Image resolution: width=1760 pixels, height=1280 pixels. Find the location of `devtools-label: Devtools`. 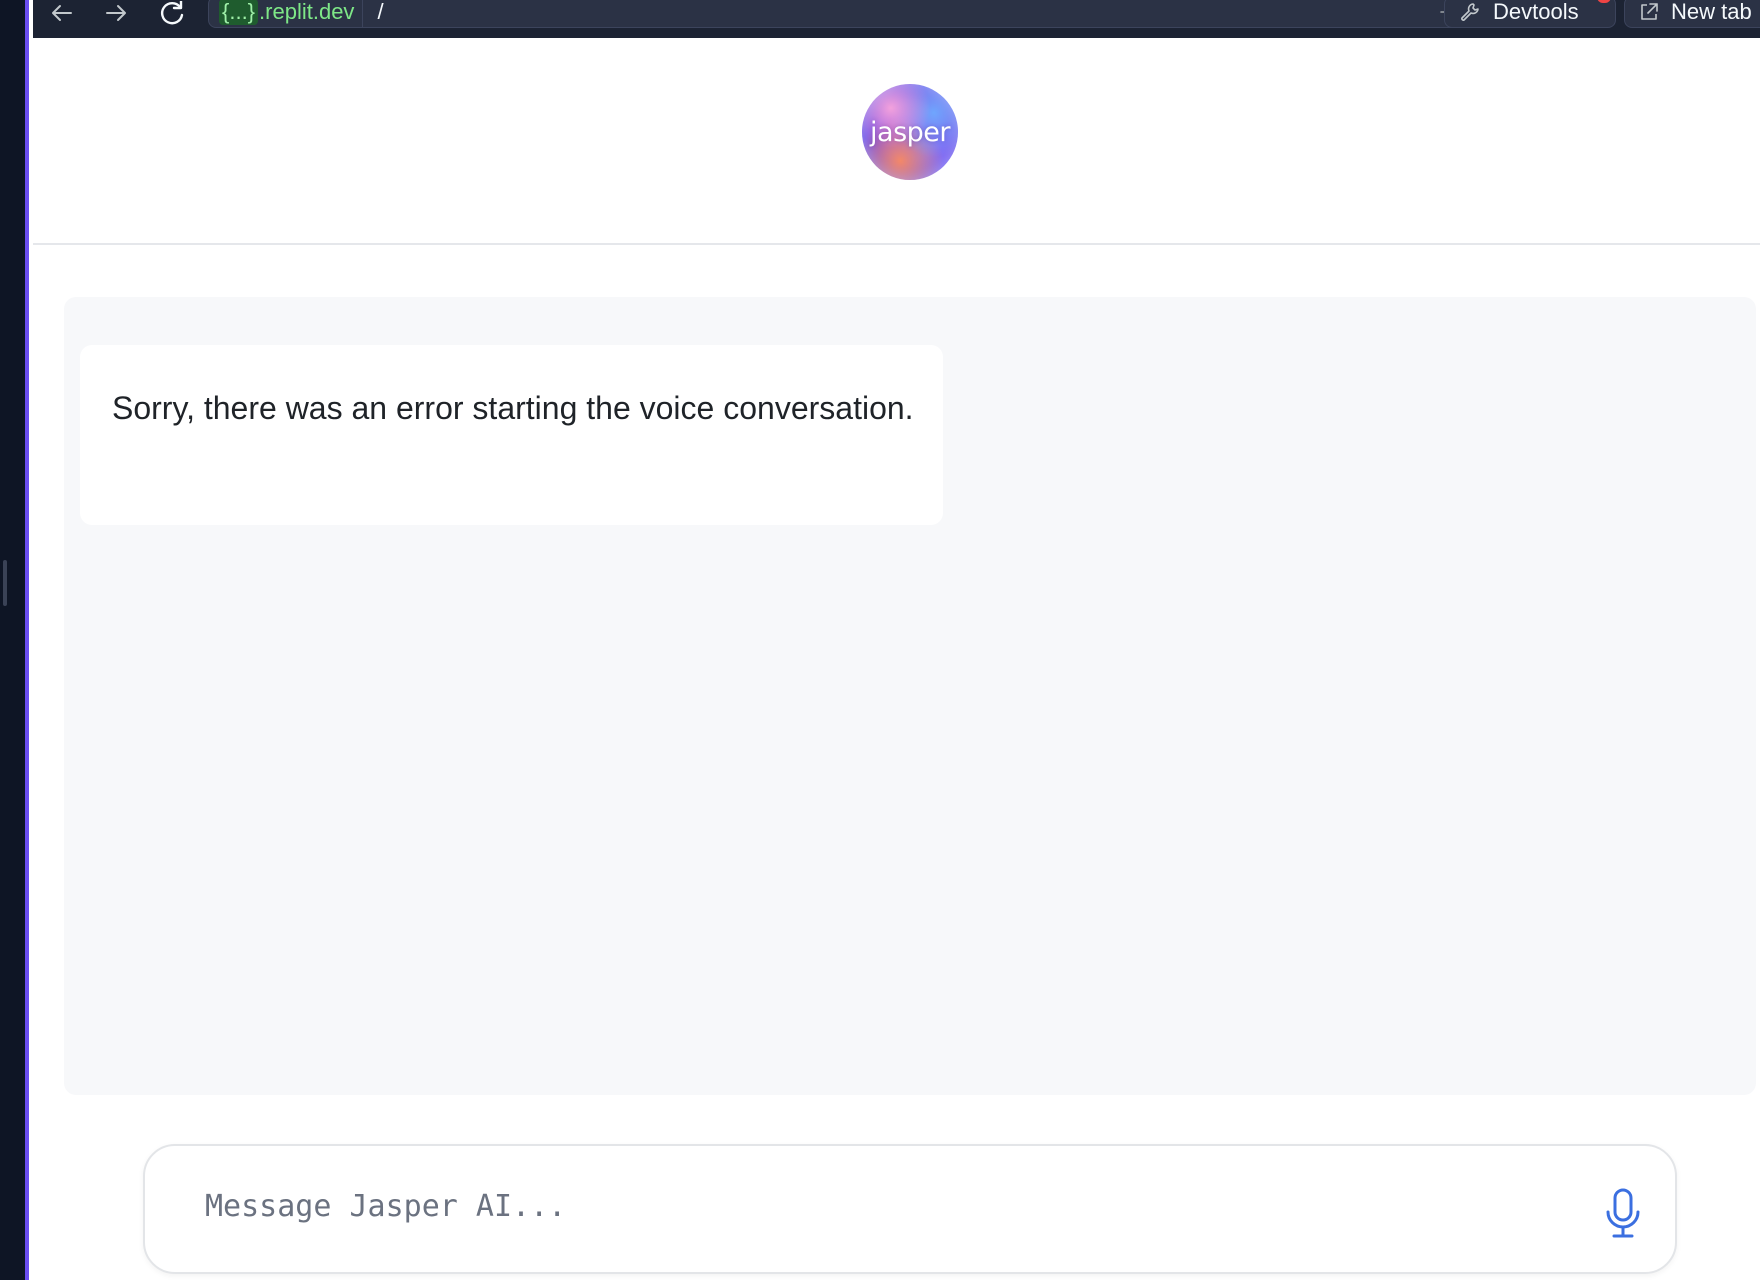

devtools-label: Devtools is located at coordinates (1536, 12).